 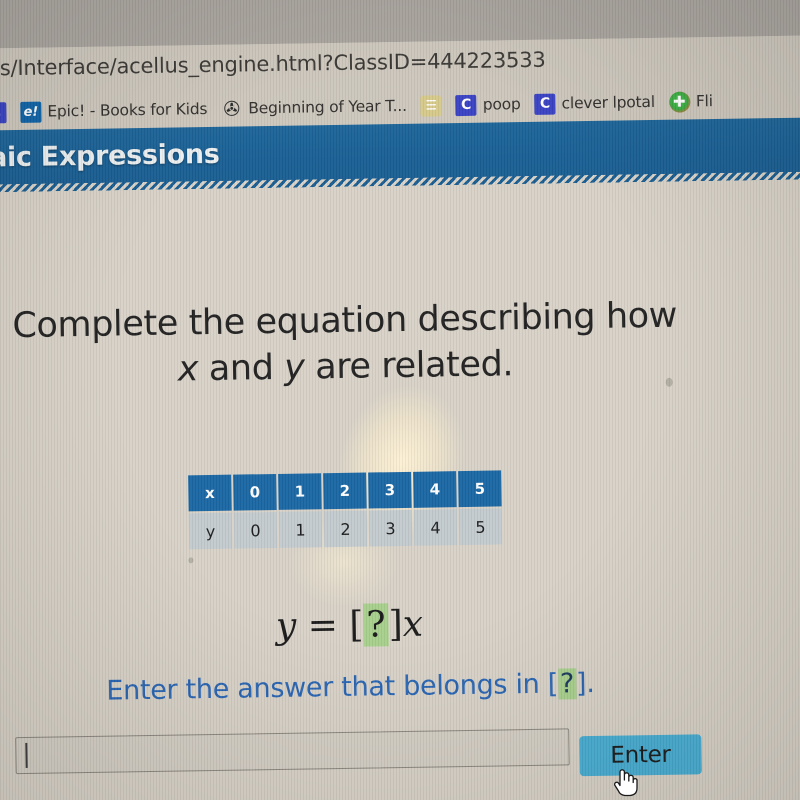 I want to click on prompt-suffix: ., so click(x=590, y=683).